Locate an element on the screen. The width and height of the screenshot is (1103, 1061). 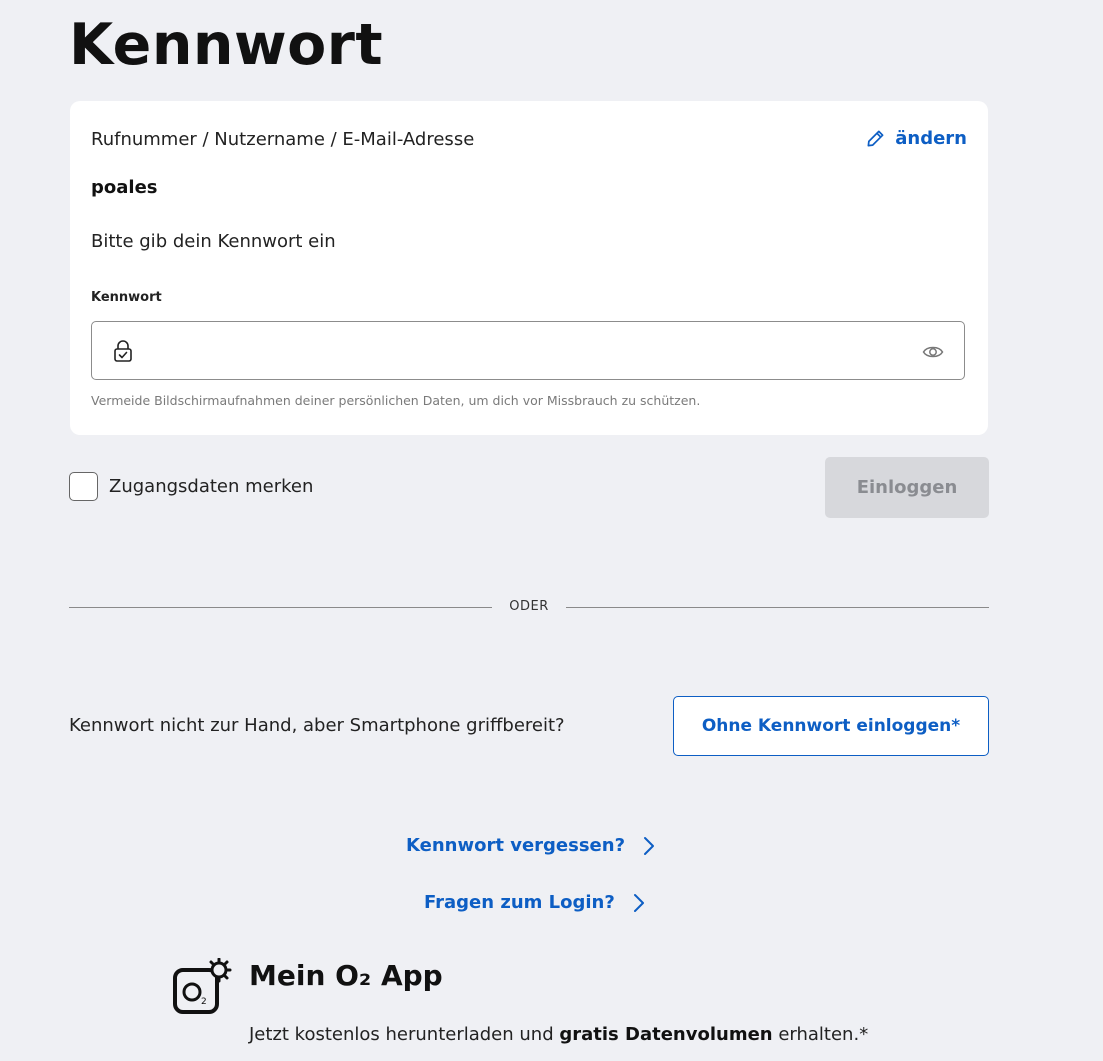
divider-line-left is located at coordinates (280, 607).